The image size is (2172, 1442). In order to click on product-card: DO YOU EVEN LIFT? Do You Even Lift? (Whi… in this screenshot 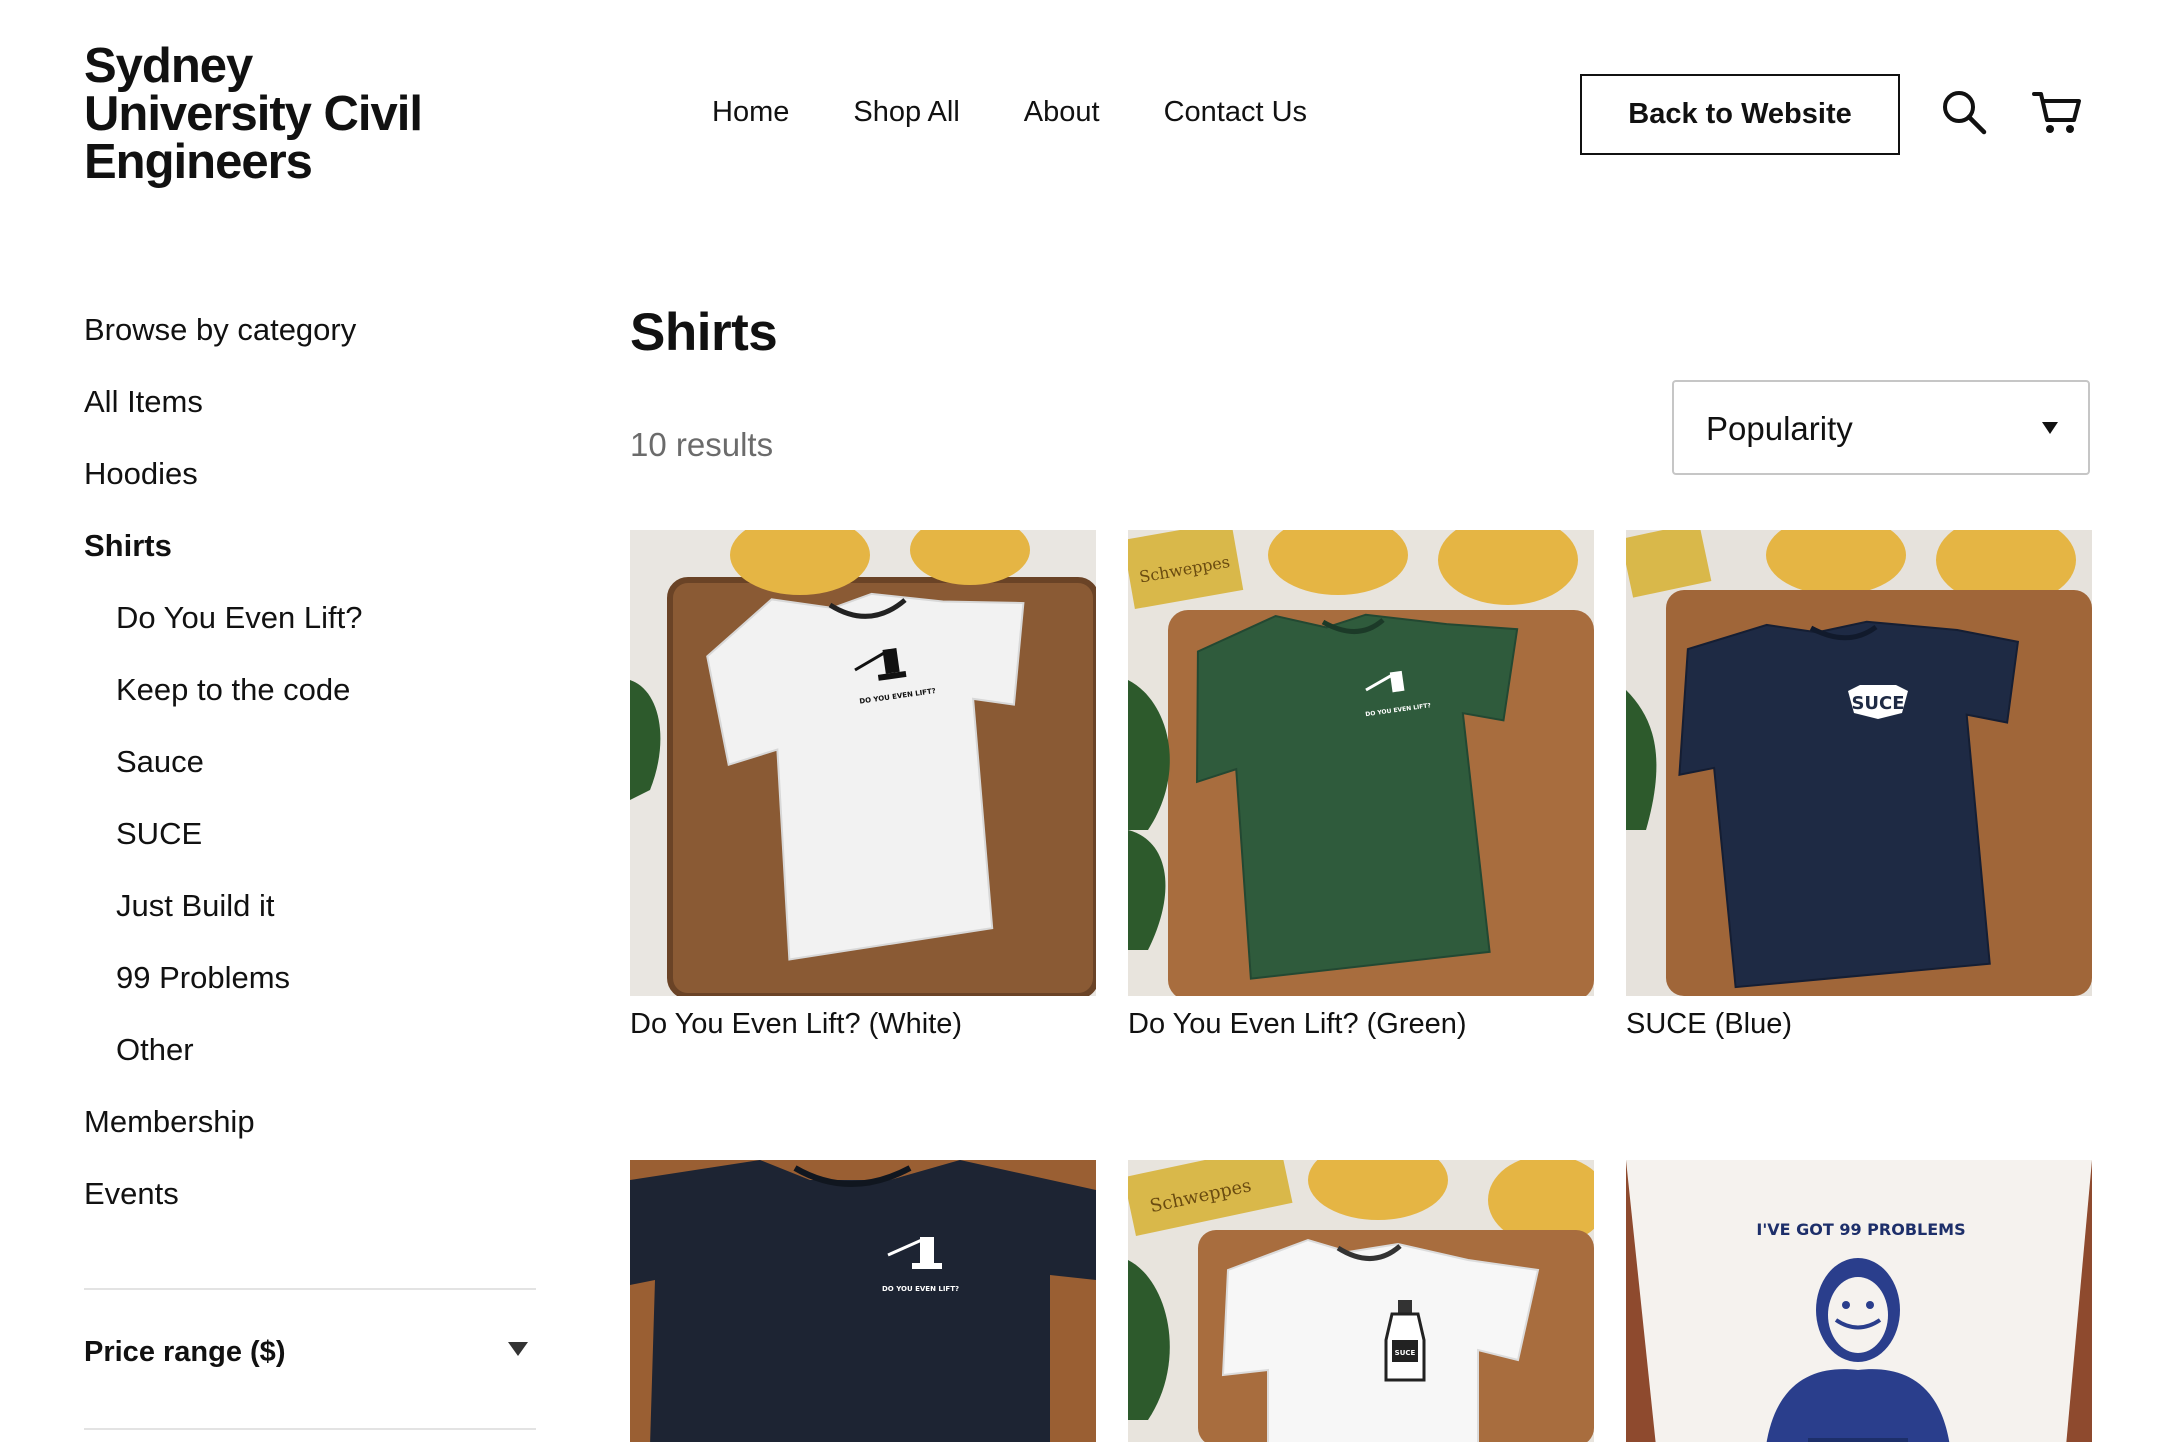, I will do `click(863, 785)`.